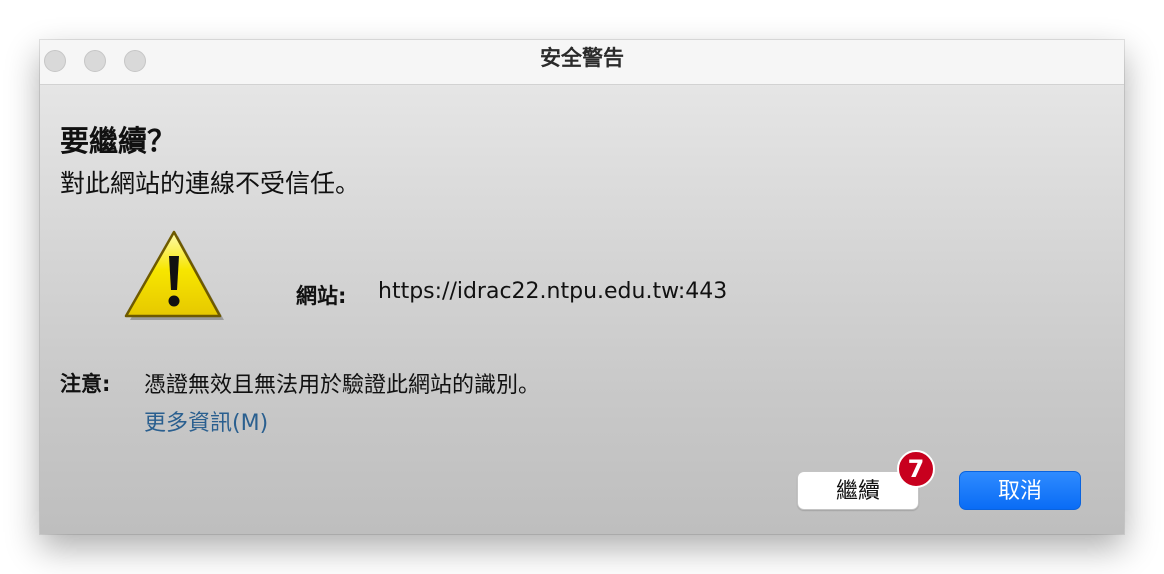 Image resolution: width=1164 pixels, height=574 pixels. I want to click on warning-triangle-icon, so click(174, 275).